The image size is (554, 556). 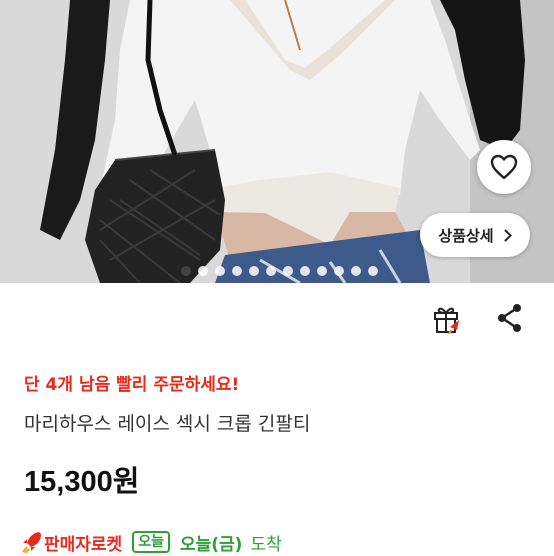 I want to click on share-icon, so click(x=509, y=318).